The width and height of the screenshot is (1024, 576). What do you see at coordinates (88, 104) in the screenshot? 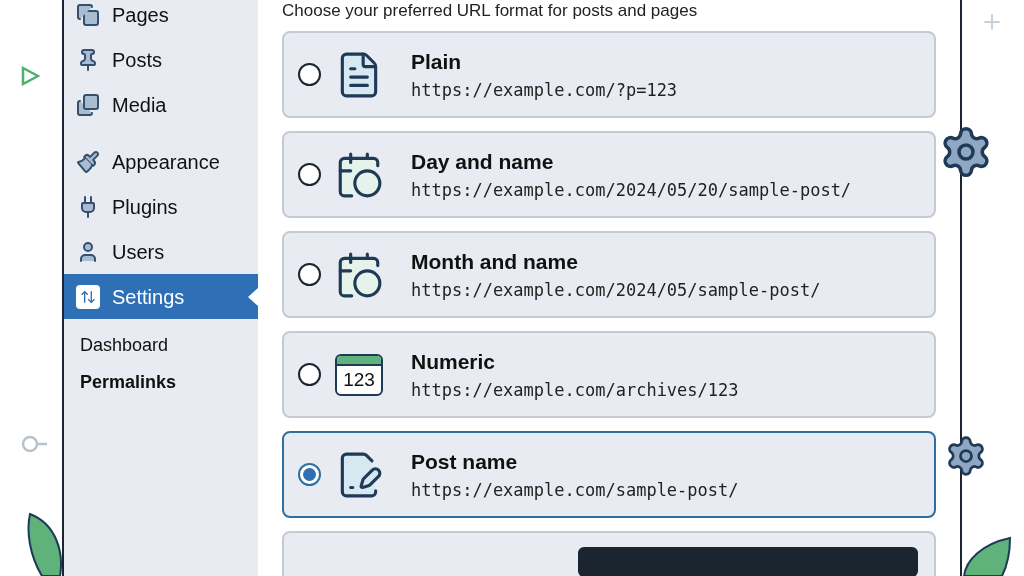
I see `images-icon` at bounding box center [88, 104].